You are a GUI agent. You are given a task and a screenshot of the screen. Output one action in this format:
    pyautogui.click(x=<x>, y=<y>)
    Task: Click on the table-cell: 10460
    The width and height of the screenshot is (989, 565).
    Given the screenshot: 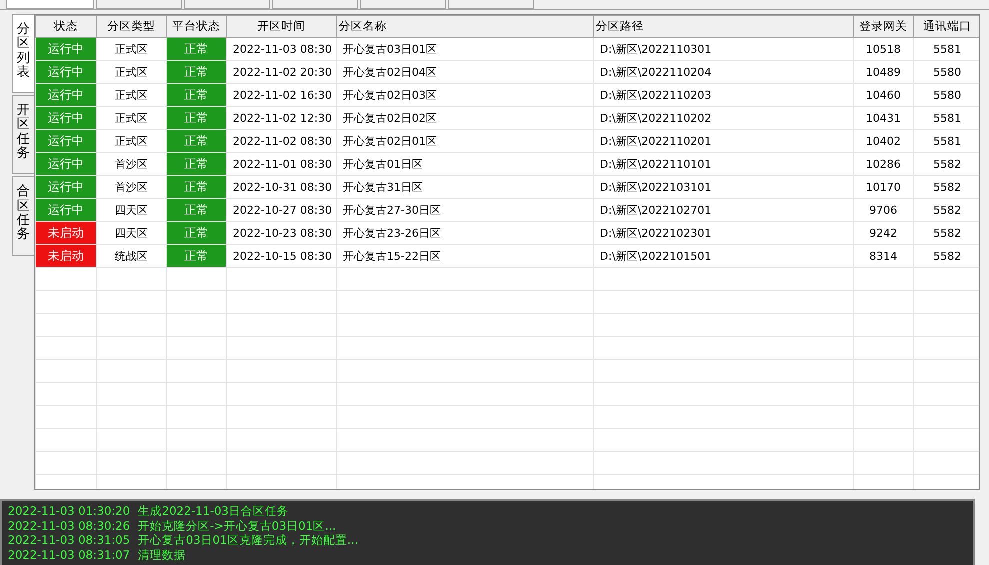 What is the action you would take?
    pyautogui.click(x=884, y=95)
    